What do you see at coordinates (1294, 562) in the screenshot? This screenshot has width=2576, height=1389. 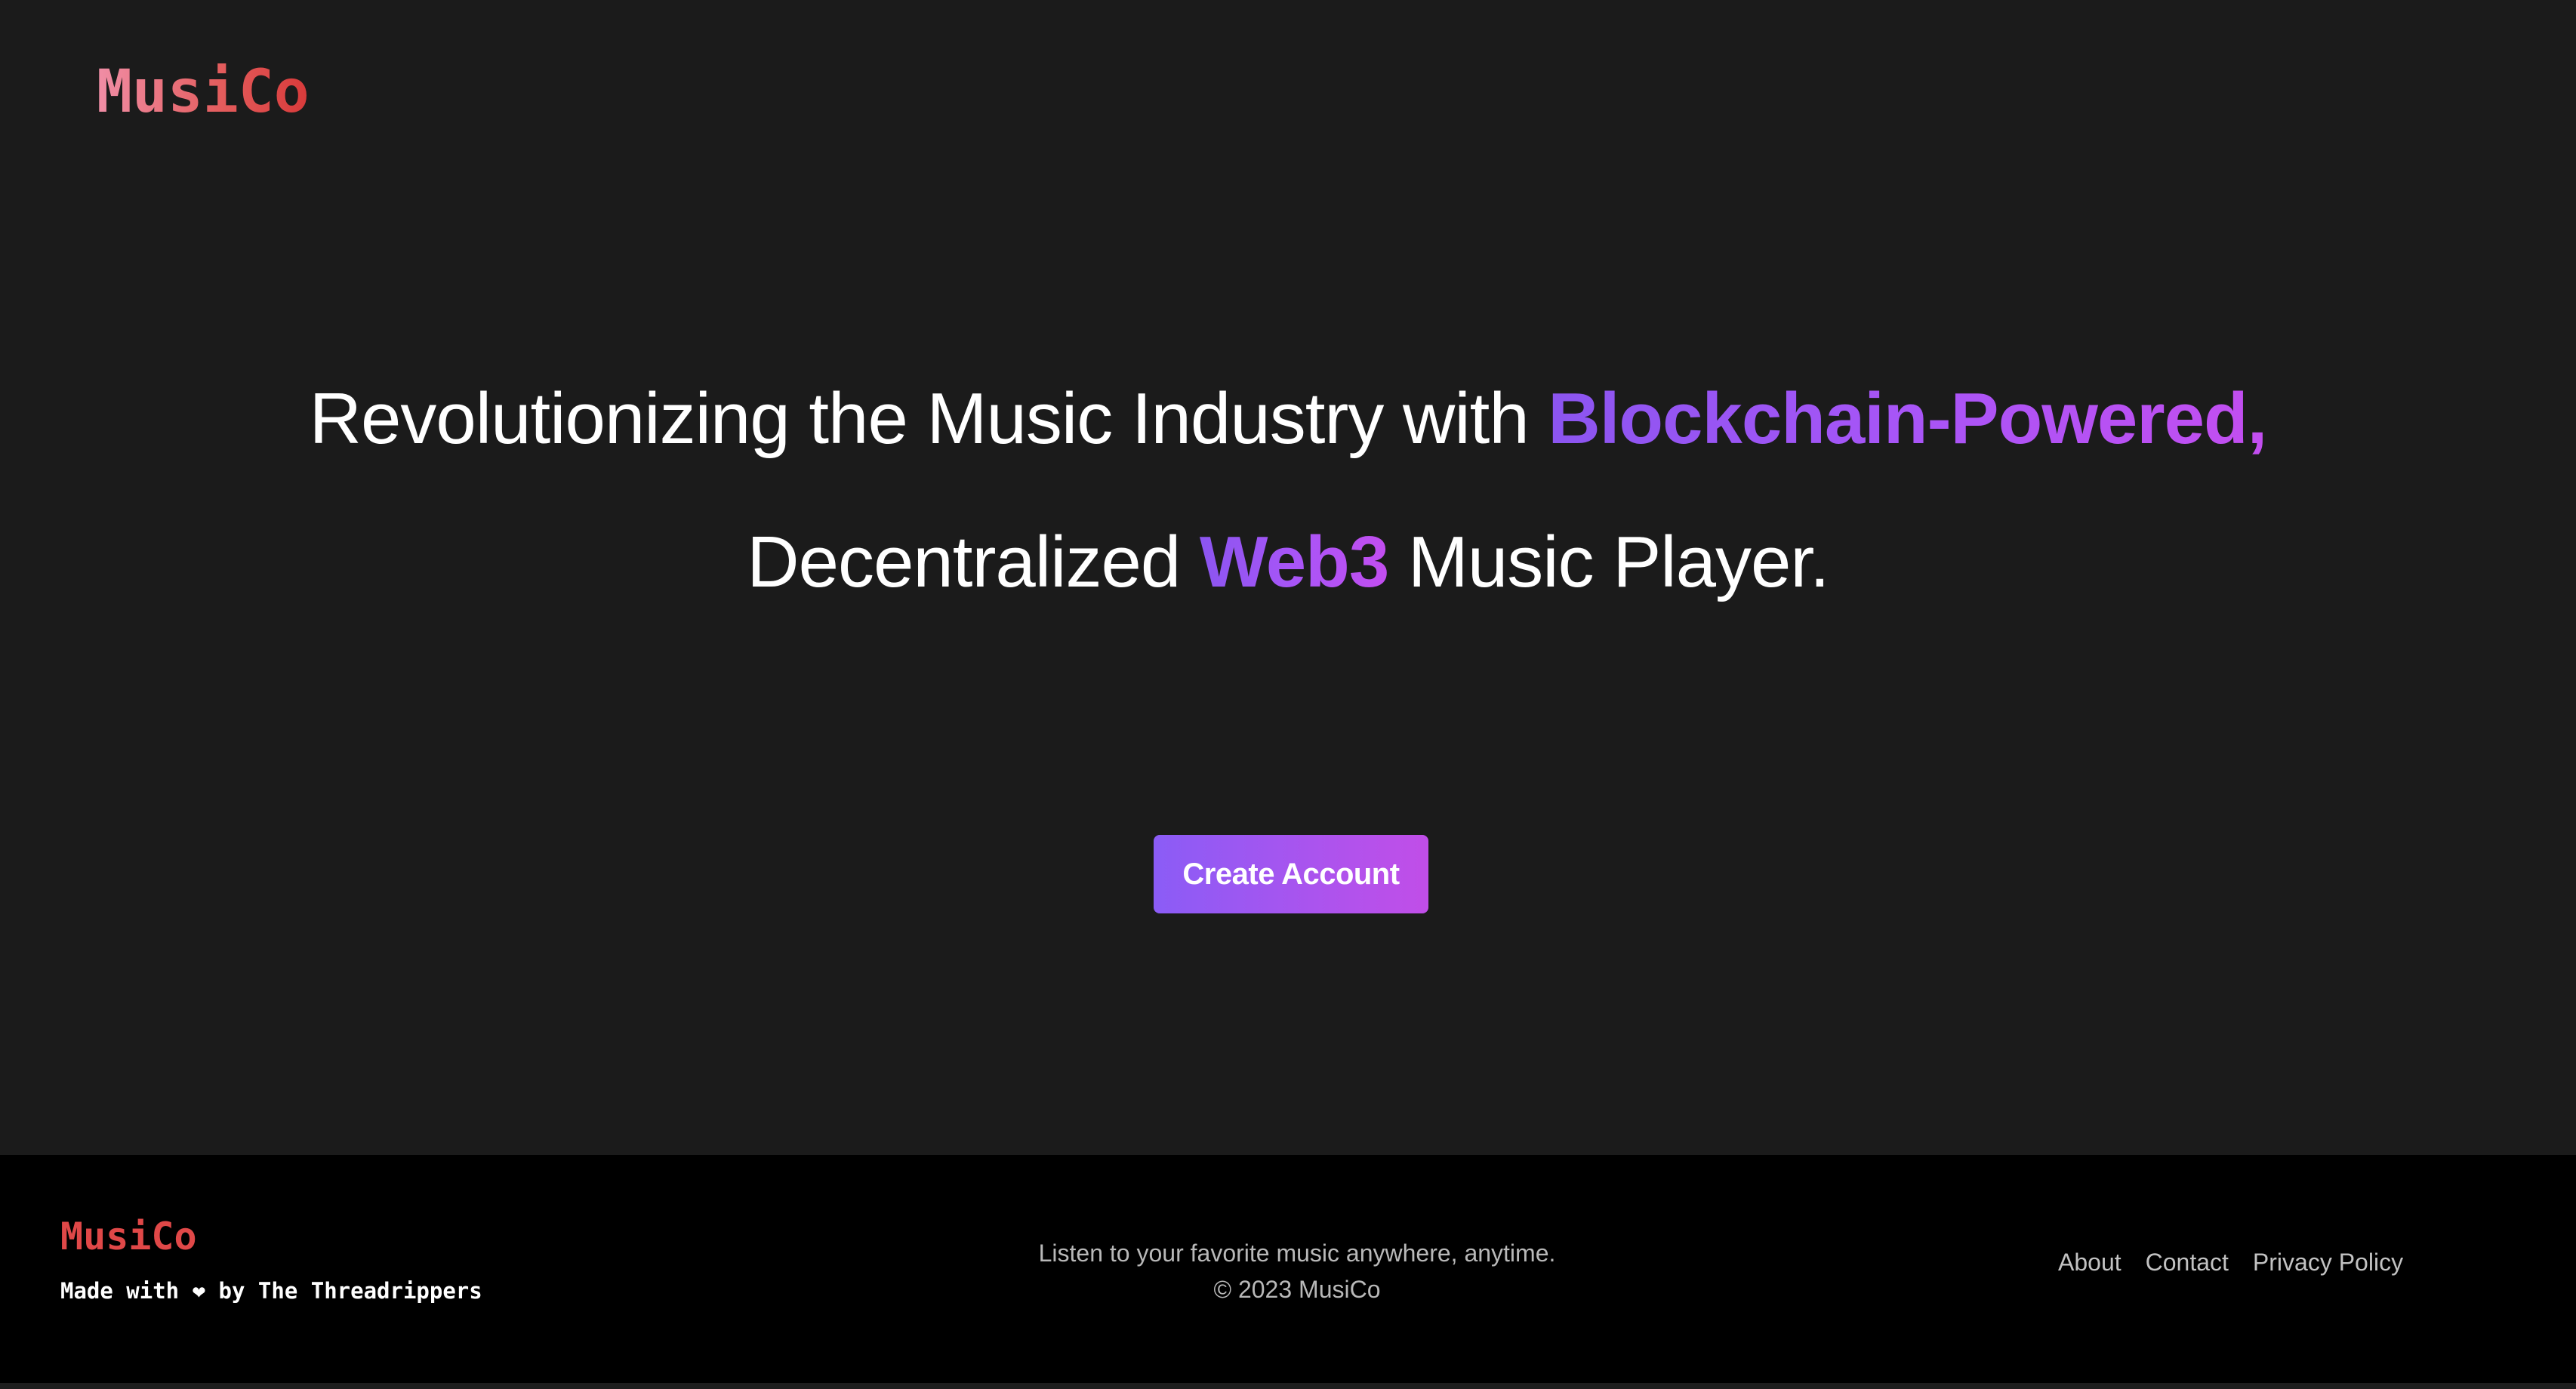 I see `hero-line-2-highlight: Web3` at bounding box center [1294, 562].